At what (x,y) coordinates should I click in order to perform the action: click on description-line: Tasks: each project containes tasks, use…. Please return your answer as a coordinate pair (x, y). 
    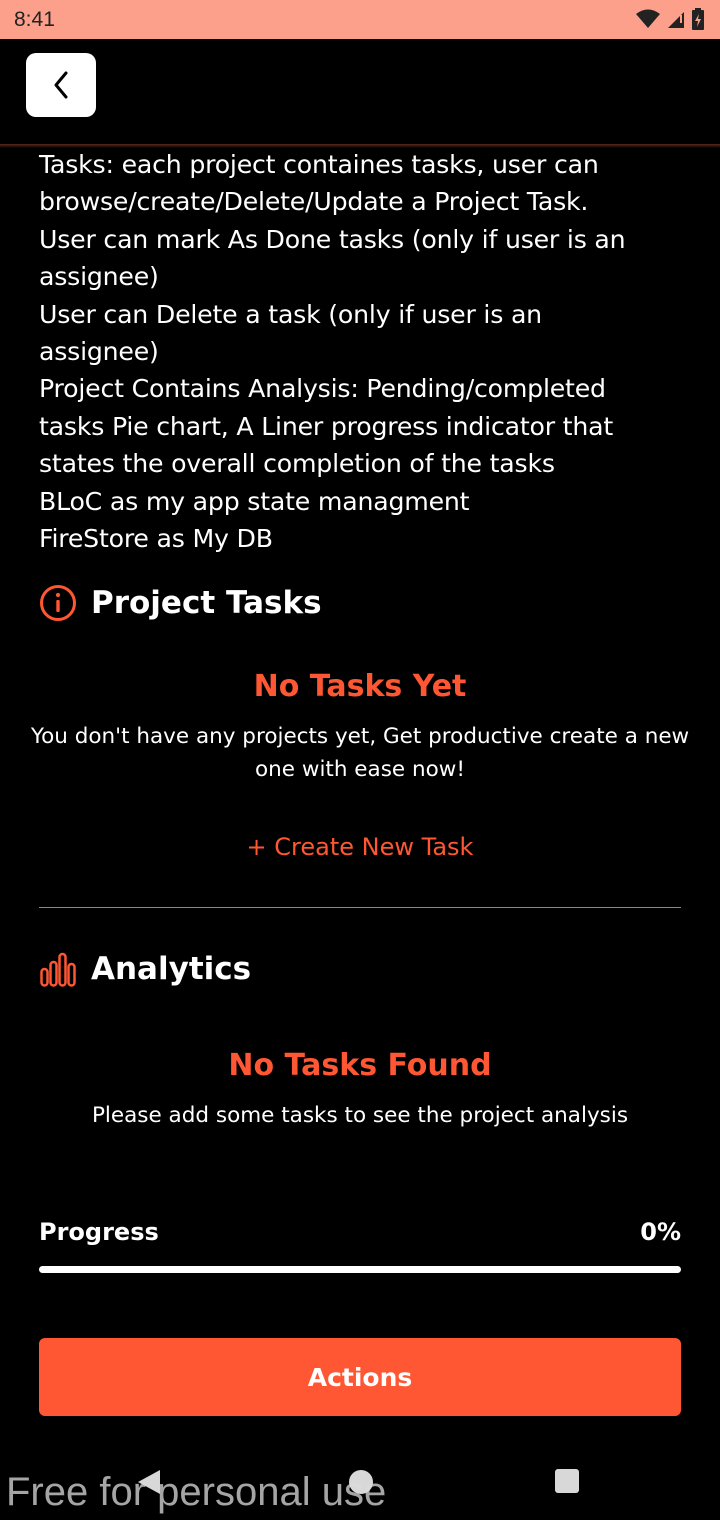
    Looking at the image, I should click on (319, 164).